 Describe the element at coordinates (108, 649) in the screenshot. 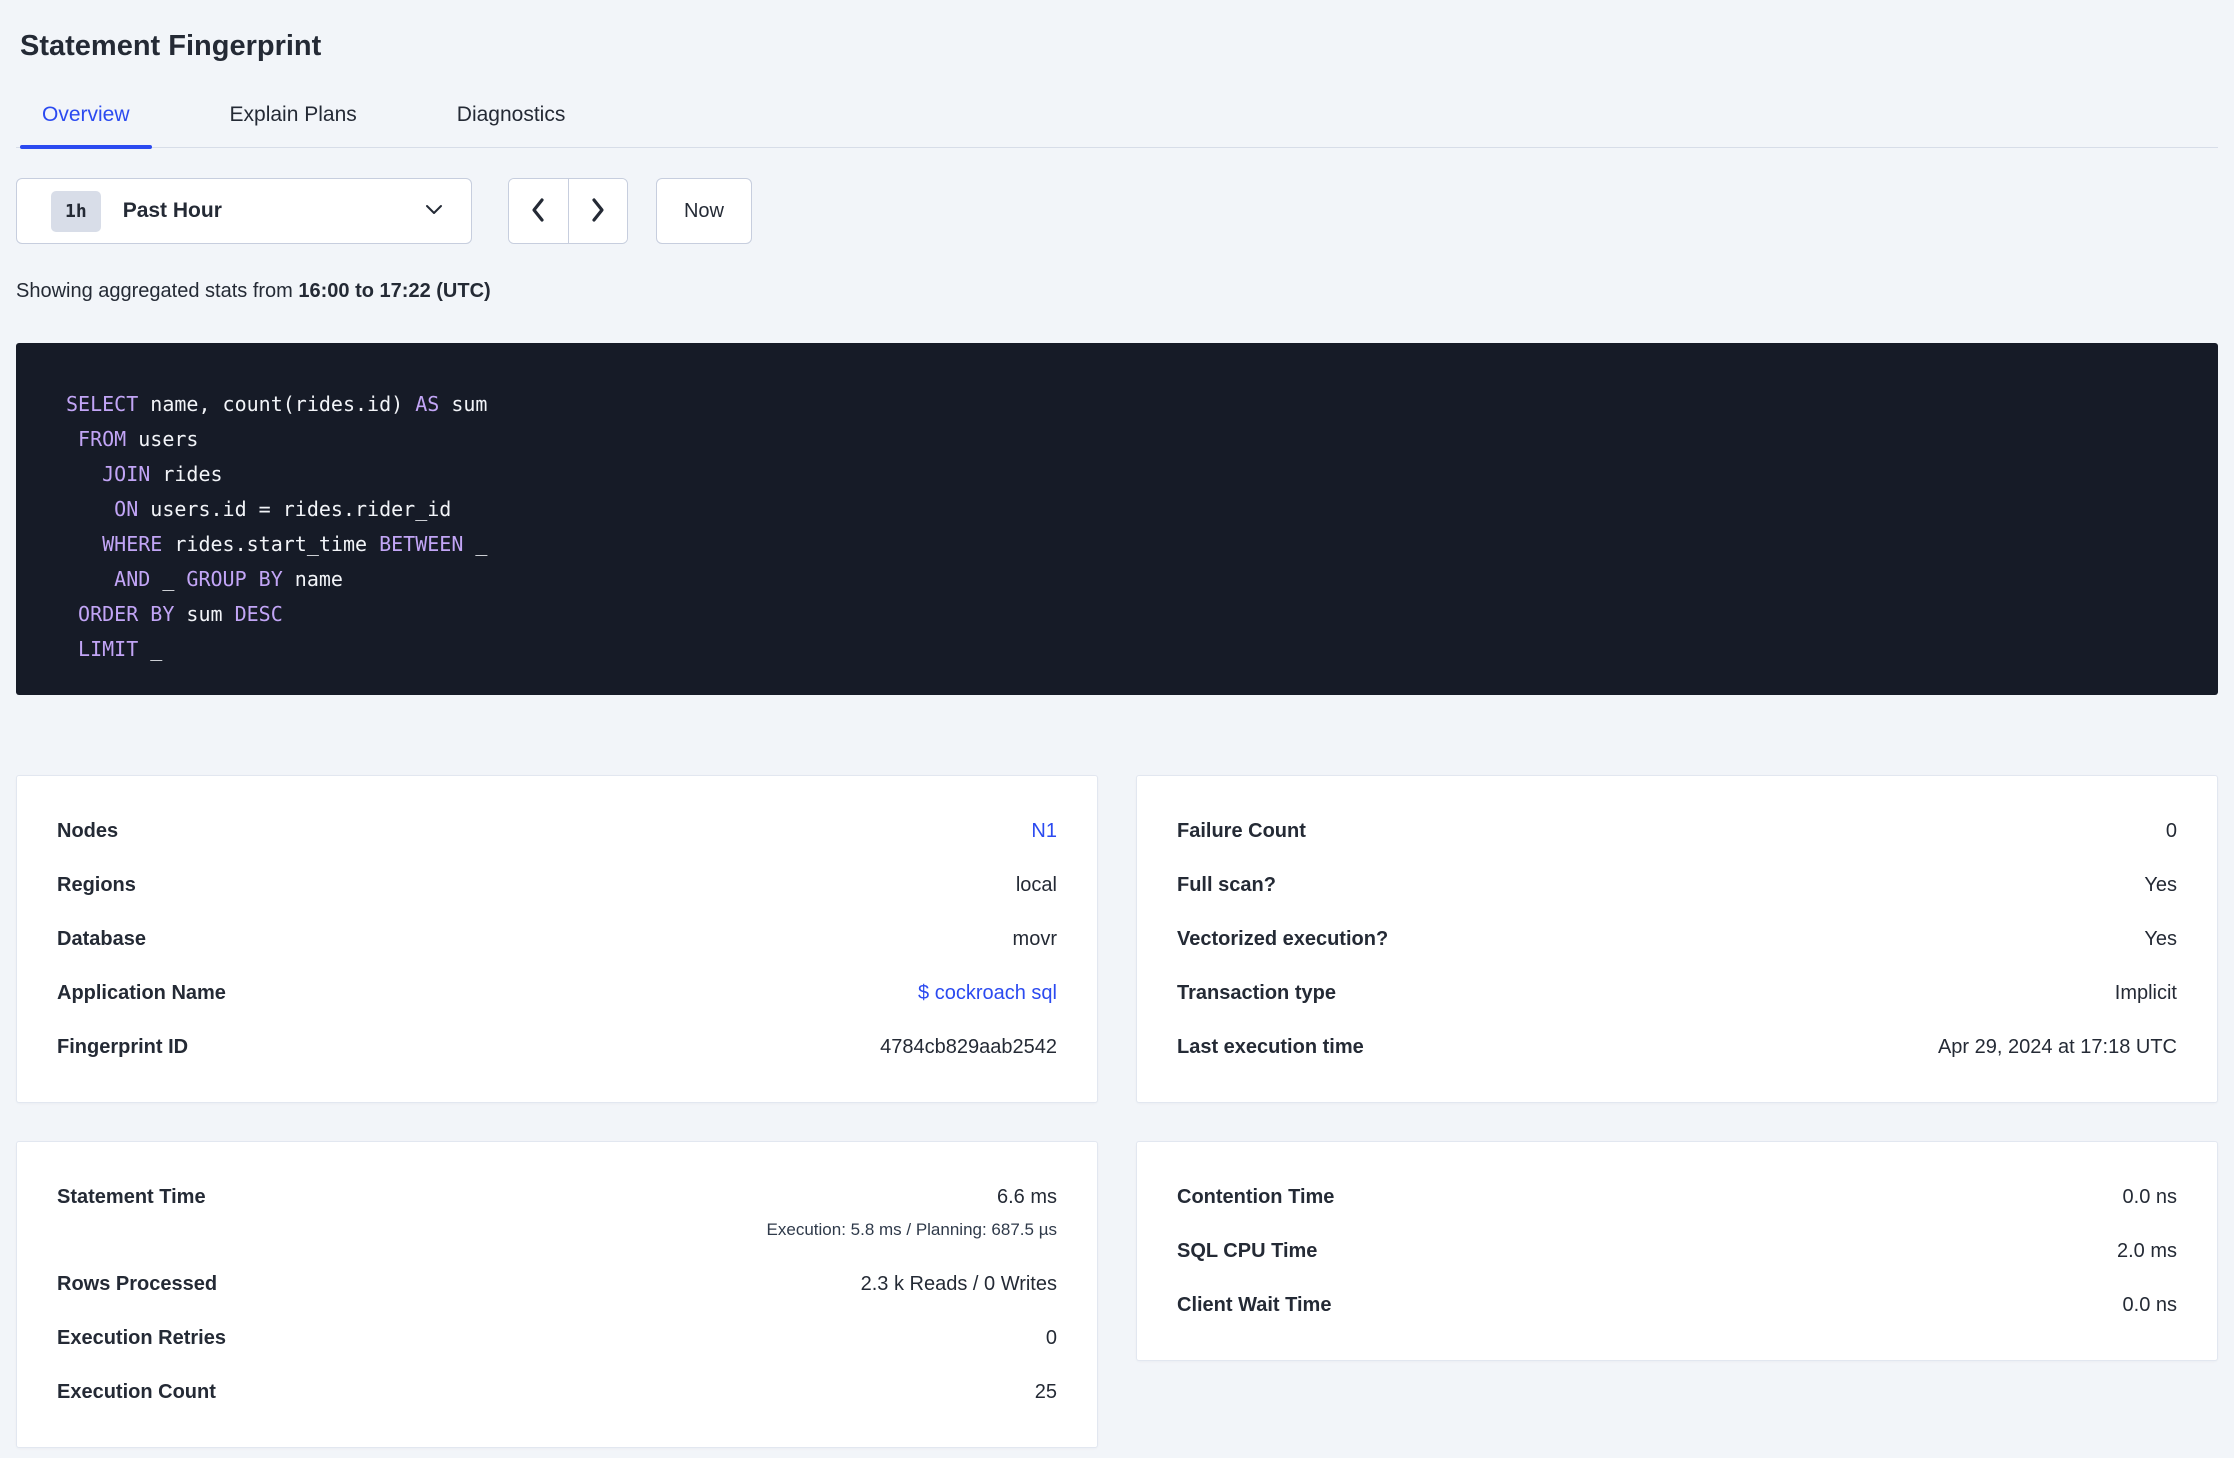

I see `sql-keyword: LIMIT` at that location.